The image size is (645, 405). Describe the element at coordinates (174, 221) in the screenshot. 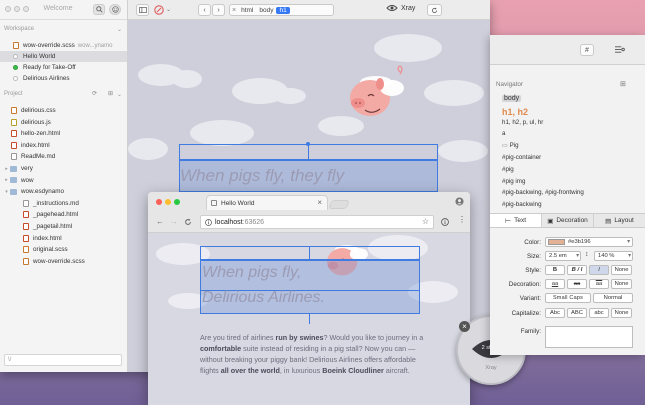

I see `forward-arrow-icon: →` at that location.